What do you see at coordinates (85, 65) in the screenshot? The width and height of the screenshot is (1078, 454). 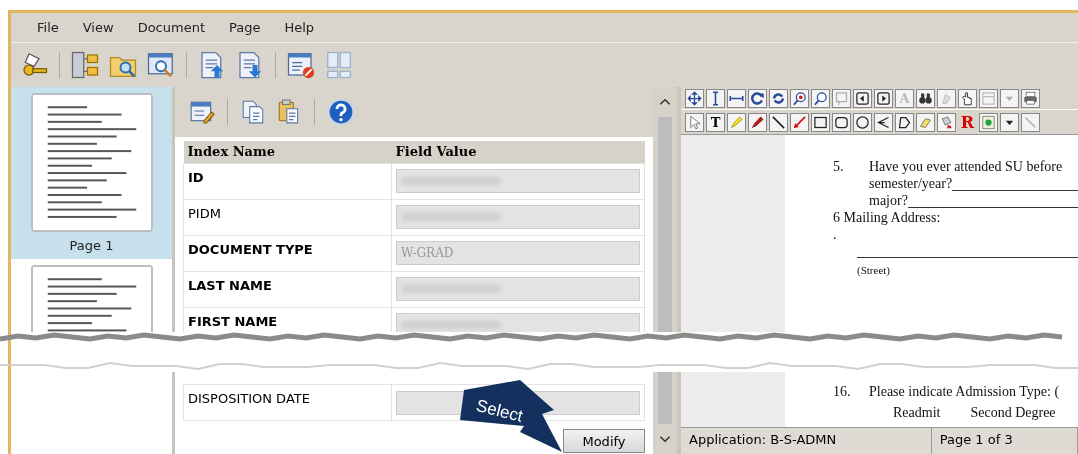 I see `database-tree-icon` at bounding box center [85, 65].